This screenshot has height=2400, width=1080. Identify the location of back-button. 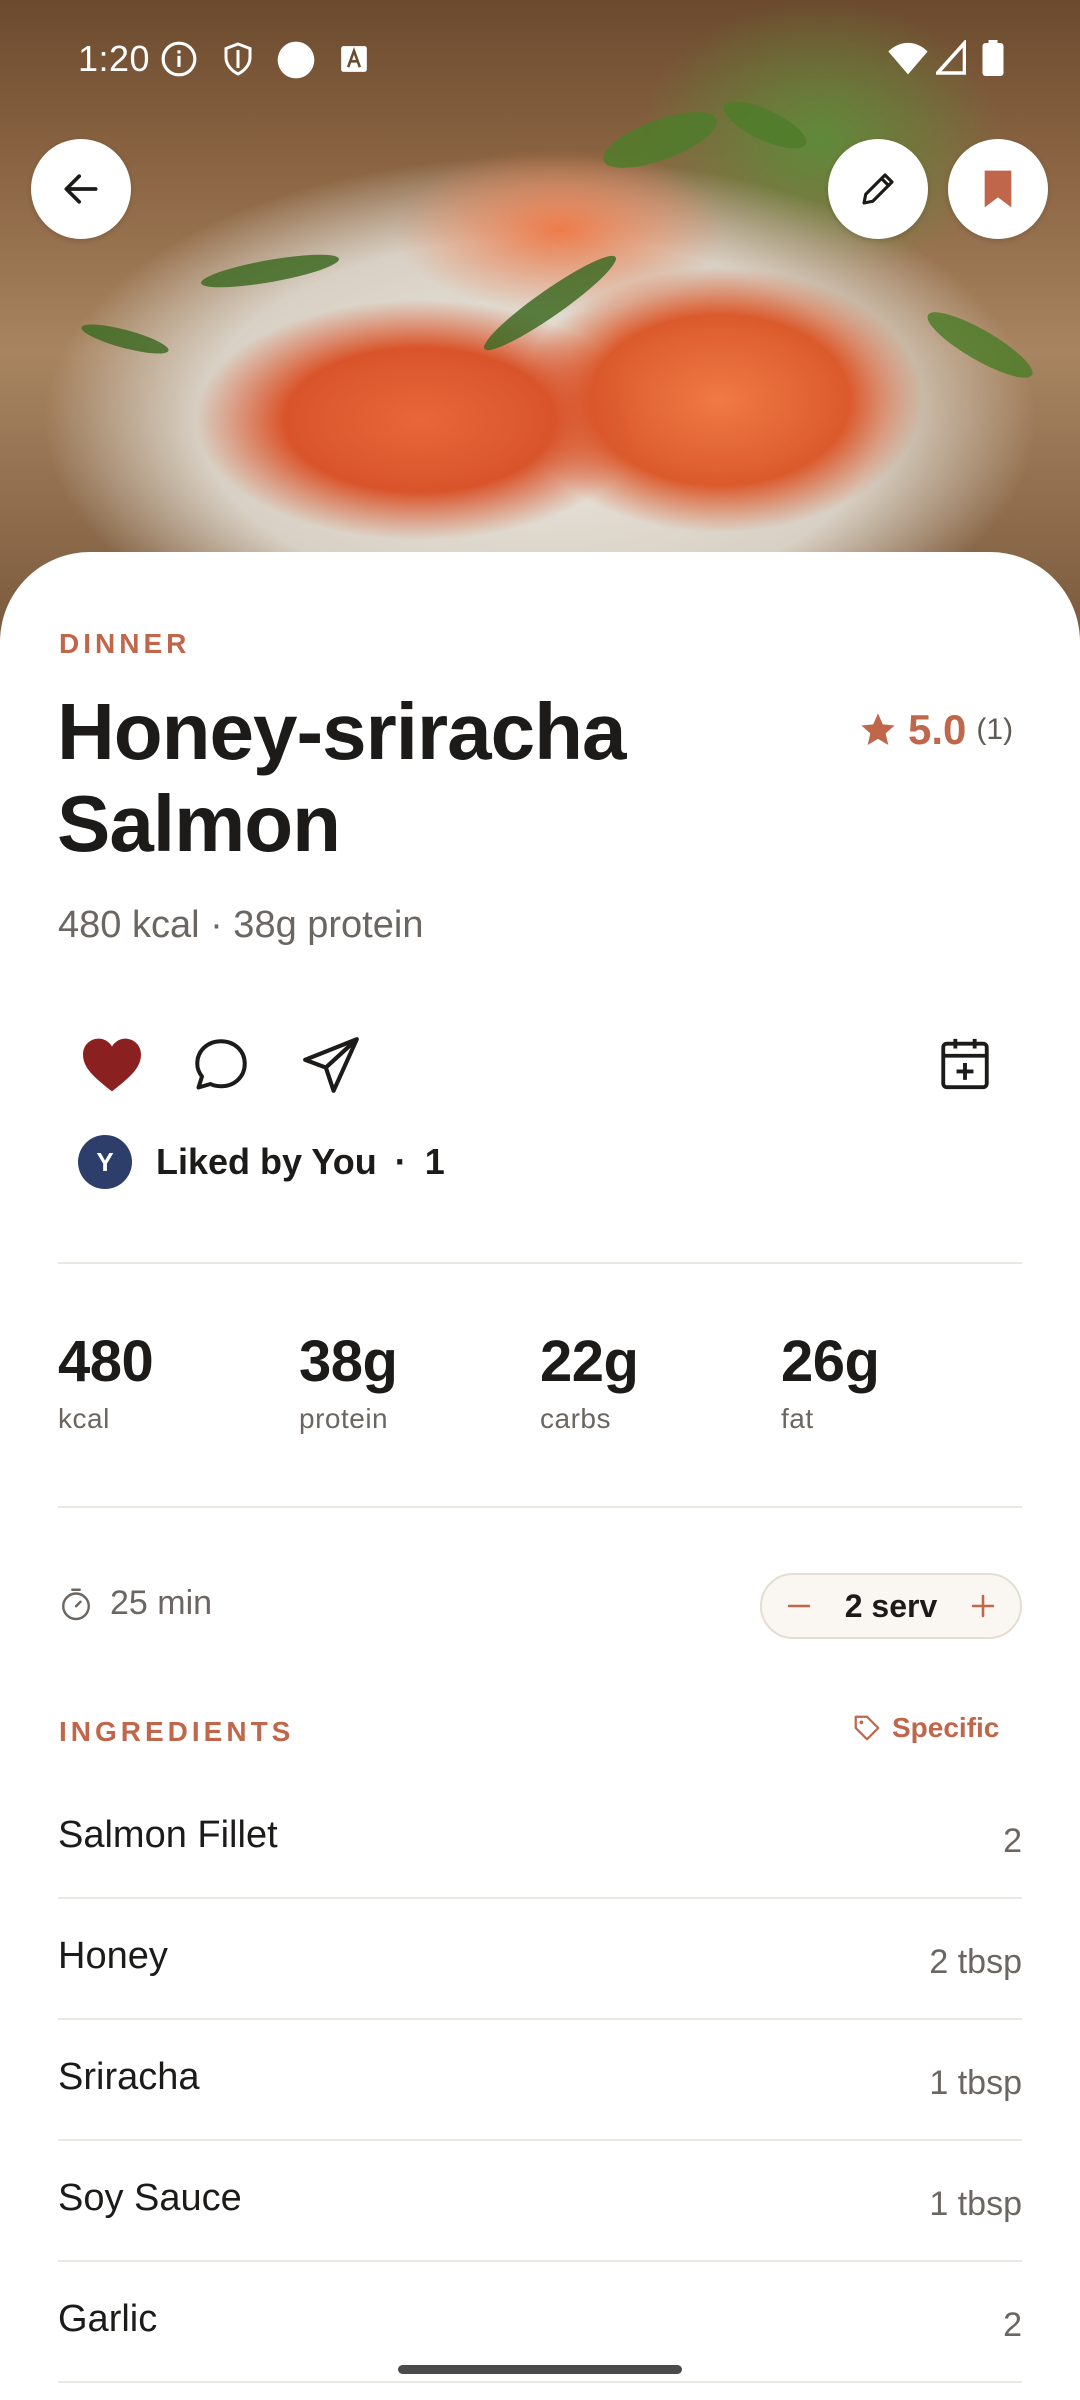
(81, 189).